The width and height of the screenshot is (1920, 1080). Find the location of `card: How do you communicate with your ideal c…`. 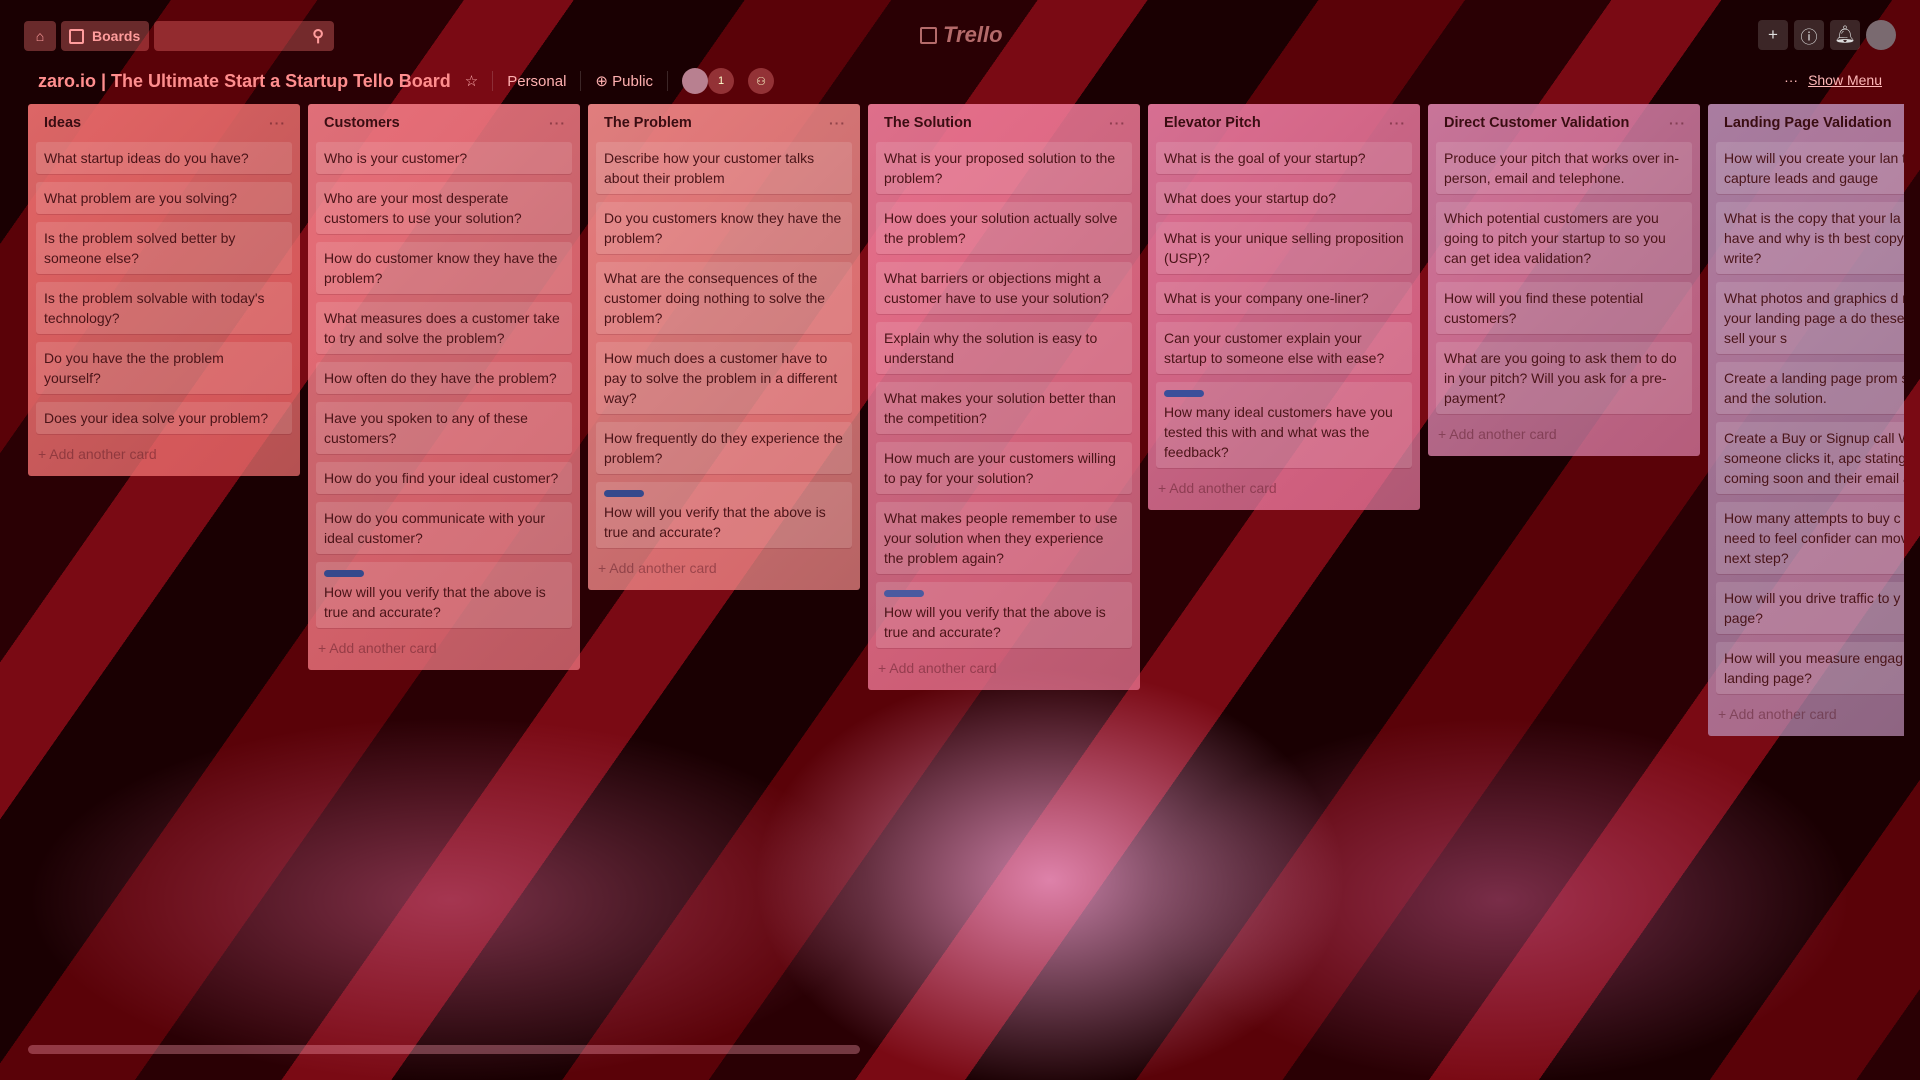

card: How do you communicate with your ideal c… is located at coordinates (444, 528).